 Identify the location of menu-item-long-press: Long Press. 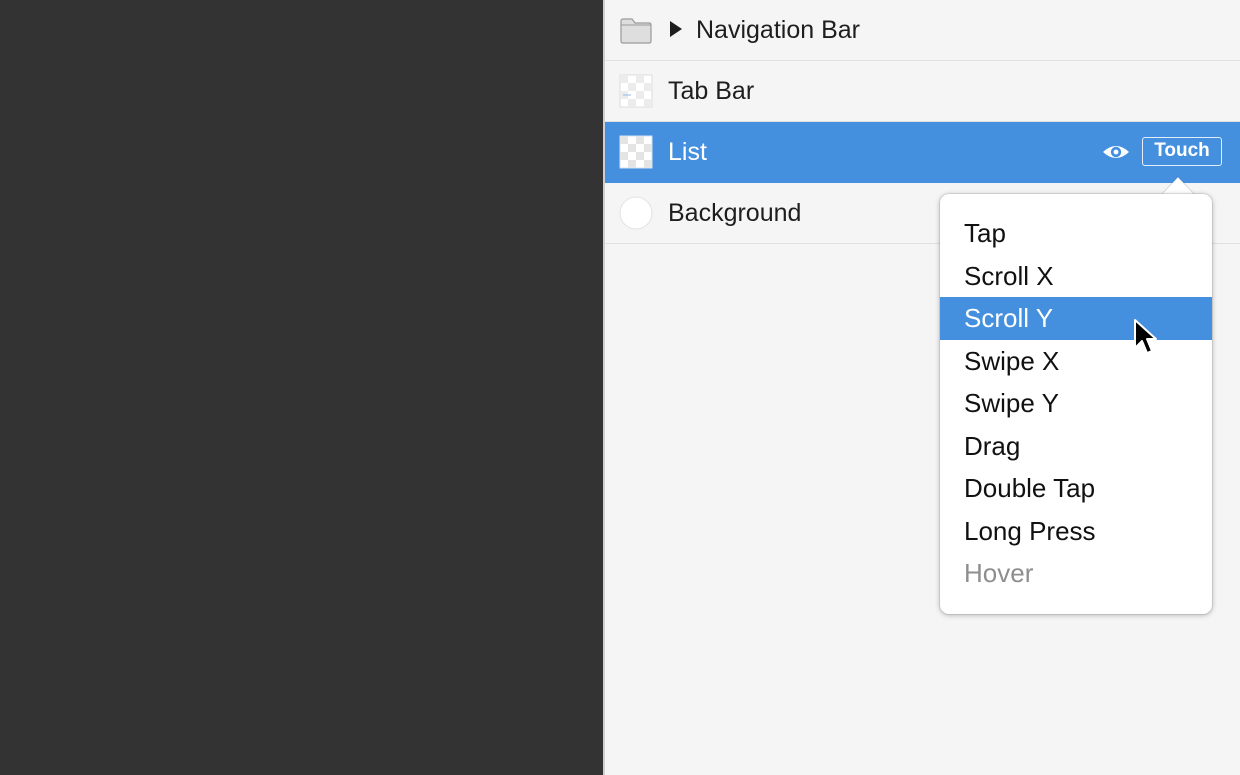
(1076, 531).